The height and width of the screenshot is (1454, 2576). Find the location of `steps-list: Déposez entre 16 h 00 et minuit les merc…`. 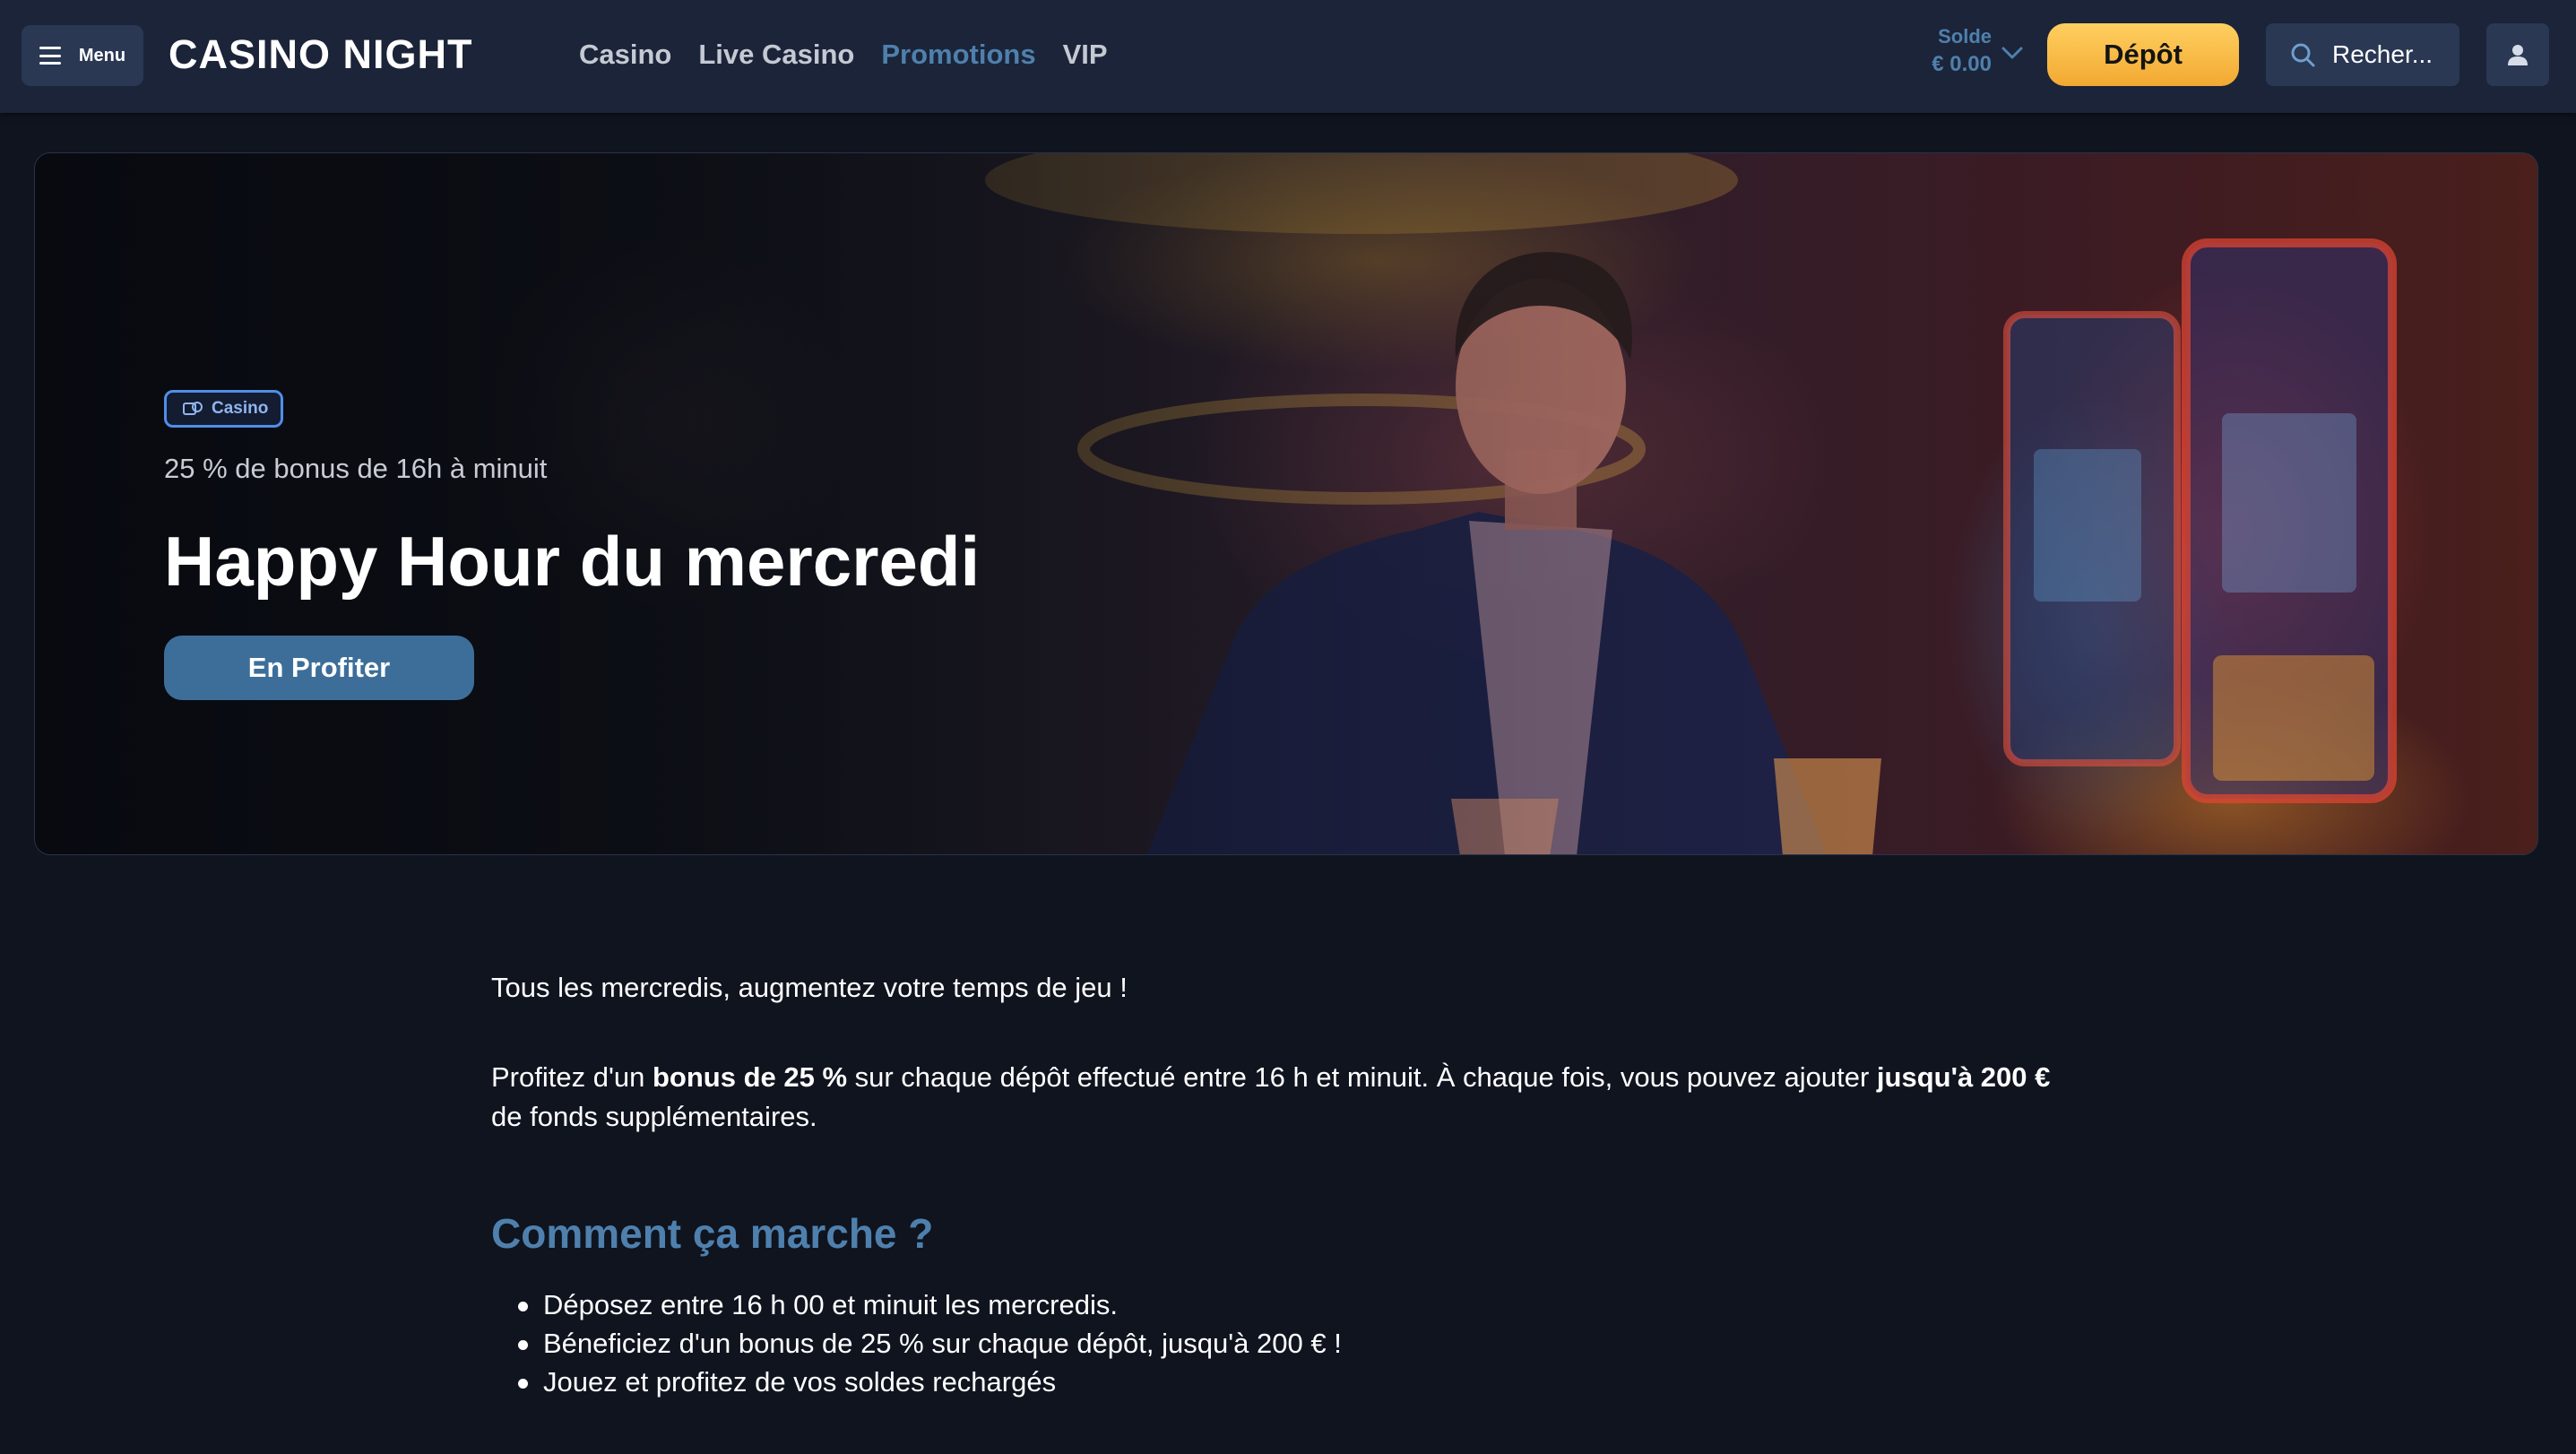

steps-list: Déposez entre 16 h 00 et minuit les merc… is located at coordinates (1280, 1343).